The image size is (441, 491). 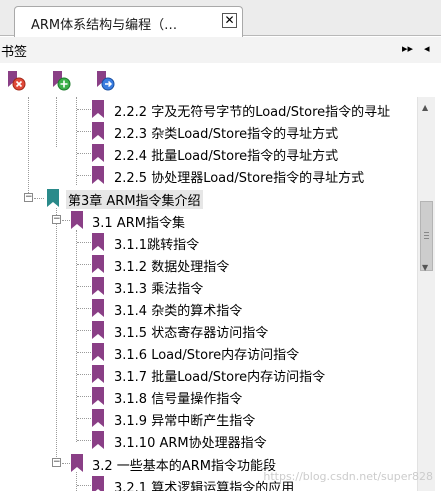 I want to click on collapse-panel-icon: ◂, so click(x=427, y=48).